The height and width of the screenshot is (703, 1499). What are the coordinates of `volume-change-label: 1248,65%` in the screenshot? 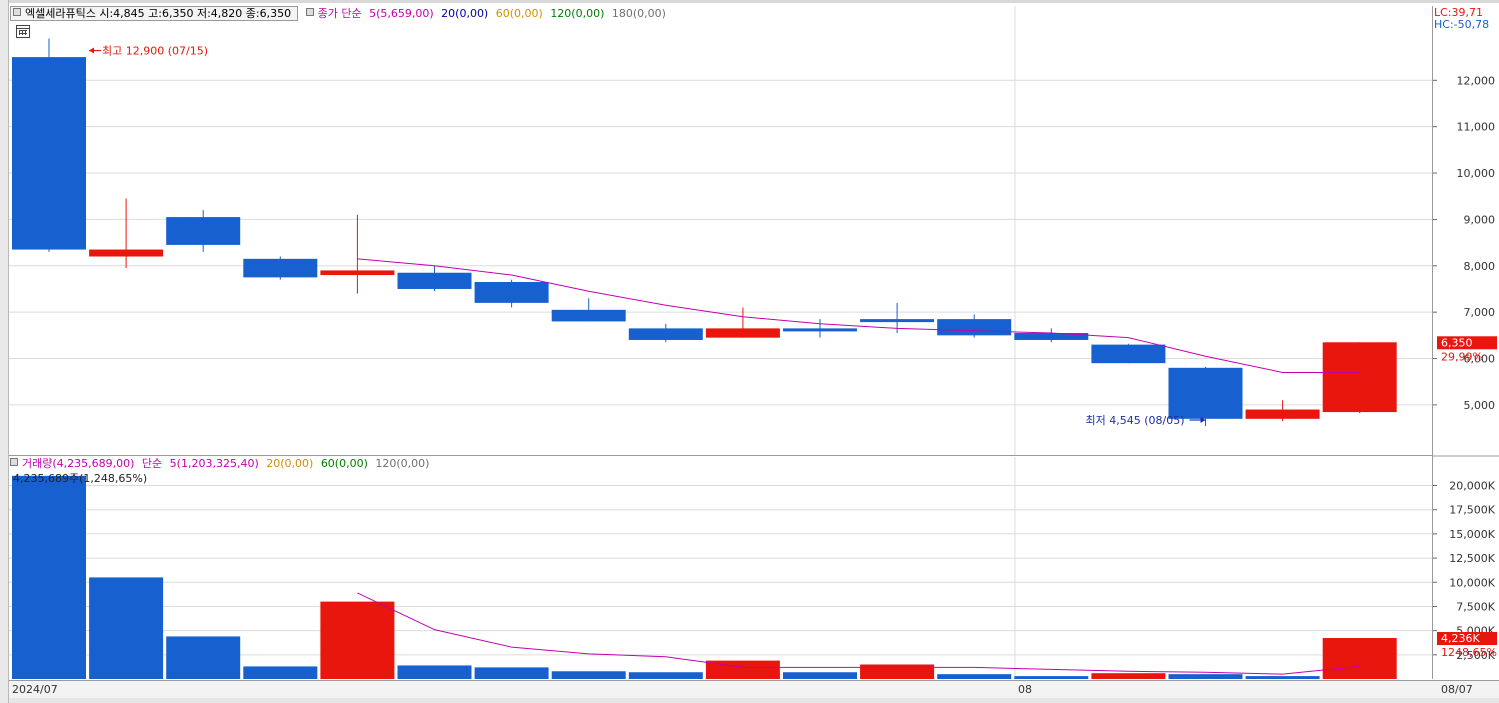 It's located at (1469, 652).